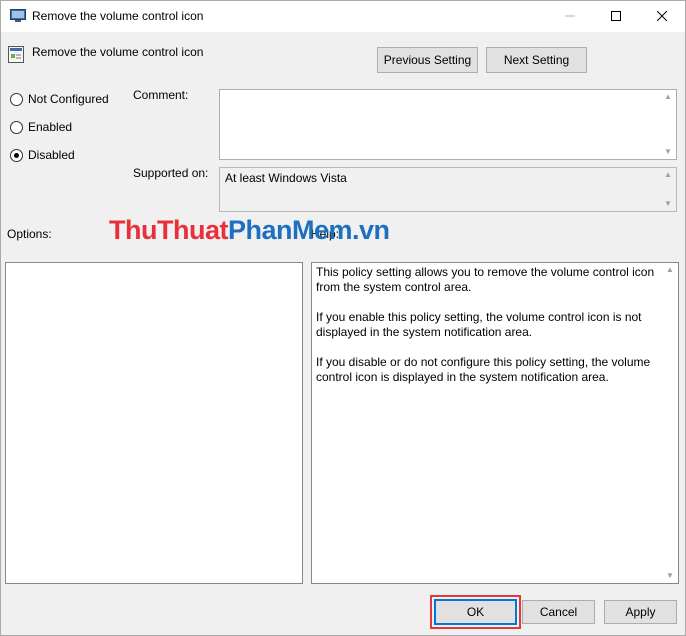 This screenshot has width=686, height=636. I want to click on radio-button-selected, so click(16, 155).